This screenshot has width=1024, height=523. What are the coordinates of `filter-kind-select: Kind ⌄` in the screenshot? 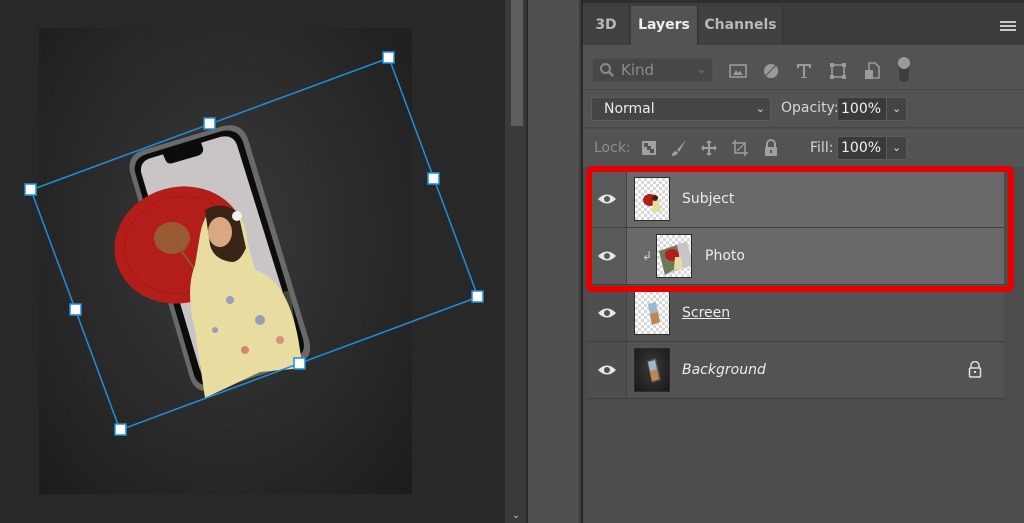 It's located at (652, 70).